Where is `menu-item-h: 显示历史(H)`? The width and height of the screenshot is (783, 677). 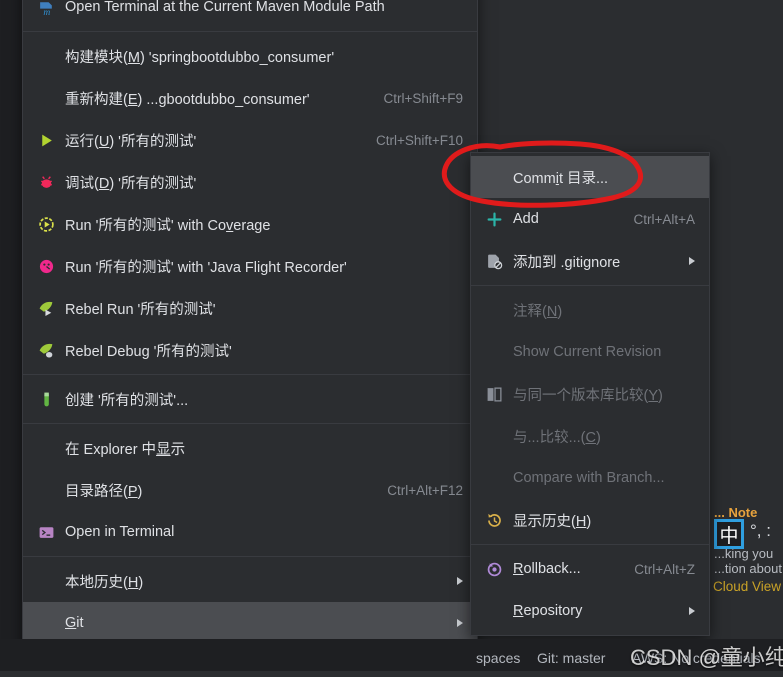 menu-item-h: 显示历史(H) is located at coordinates (590, 520).